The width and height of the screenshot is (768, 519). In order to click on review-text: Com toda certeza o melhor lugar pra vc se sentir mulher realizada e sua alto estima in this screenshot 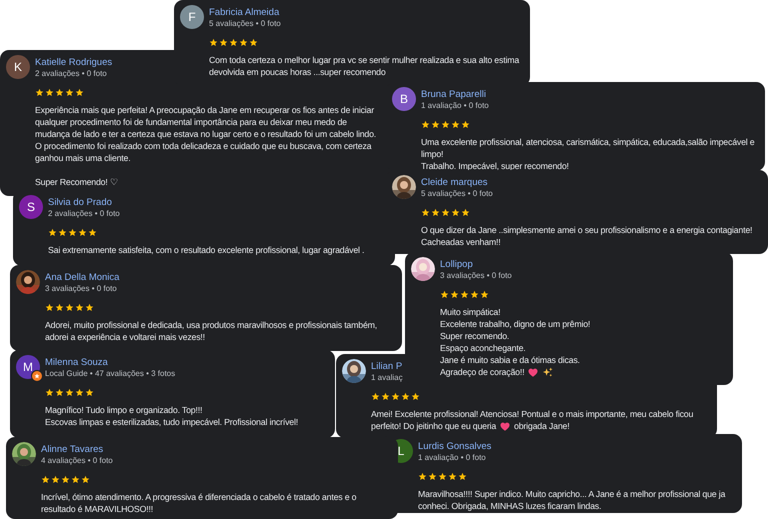, I will do `click(364, 60)`.